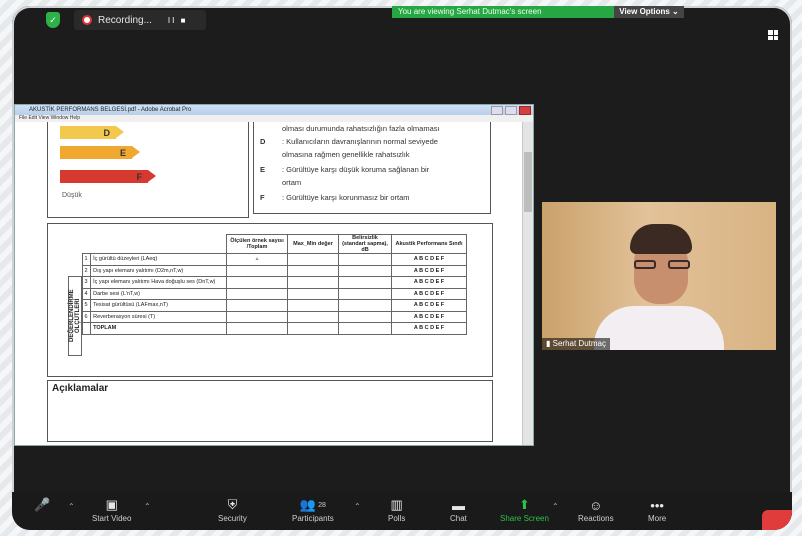 This screenshot has width=802, height=536. I want to click on low-label: Düşük, so click(72, 195).